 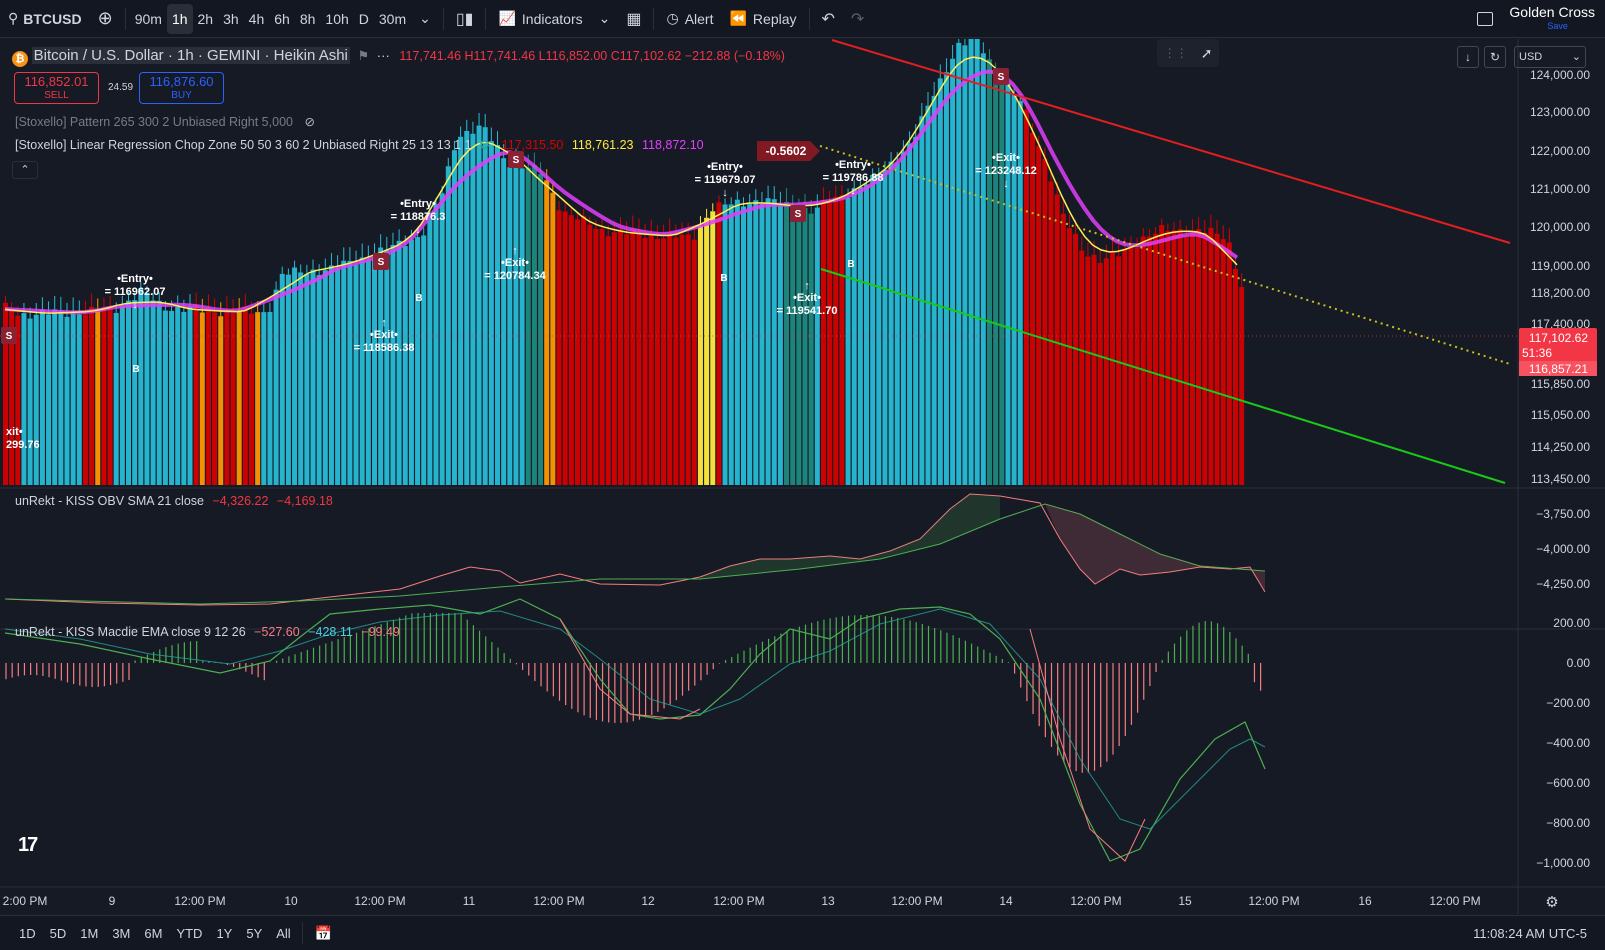 What do you see at coordinates (605, 19) in the screenshot?
I see `indicators-dropdown: ⌄` at bounding box center [605, 19].